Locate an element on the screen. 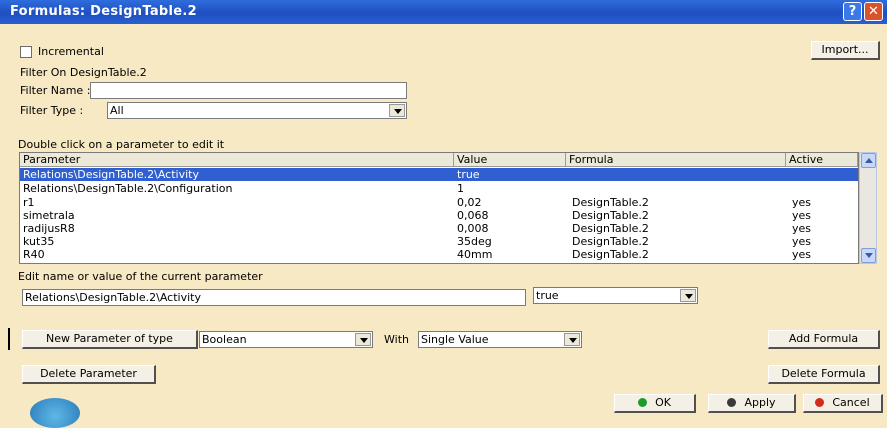 This screenshot has height=428, width=887. cell-value: 40mm is located at coordinates (475, 254).